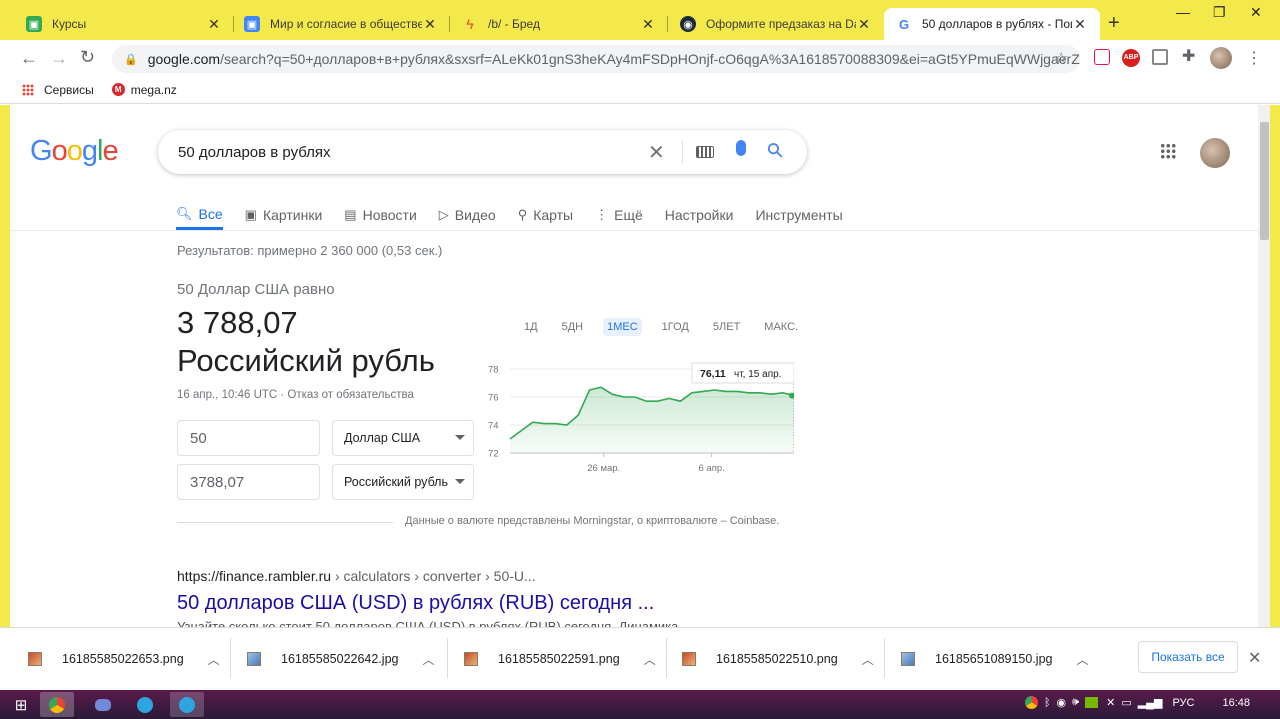 This screenshot has width=1280, height=719. Describe the element at coordinates (778, 659) in the screenshot. I see `download-item: 16185585022510.png ︿` at that location.